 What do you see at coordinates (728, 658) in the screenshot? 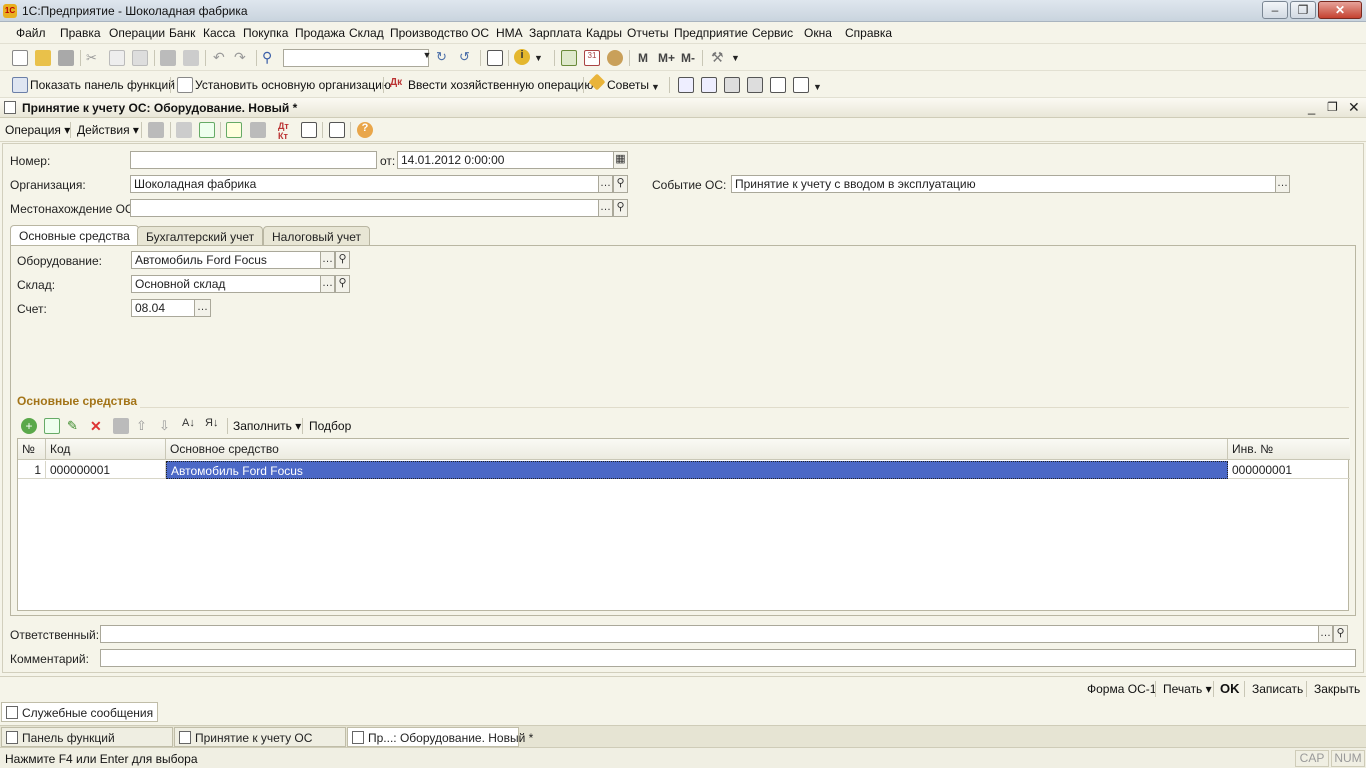
I see `comment-field` at bounding box center [728, 658].